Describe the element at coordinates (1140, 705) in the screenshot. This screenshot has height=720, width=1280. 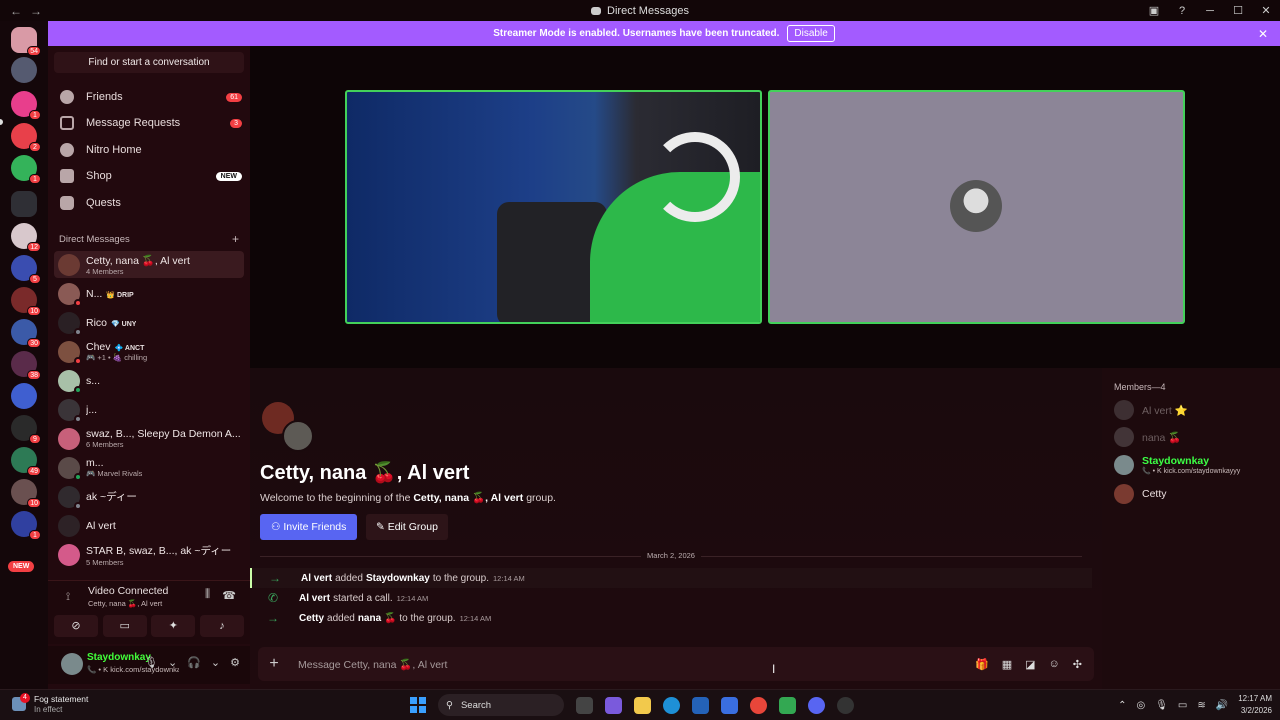
I see `tray-app-icon: ◎` at that location.